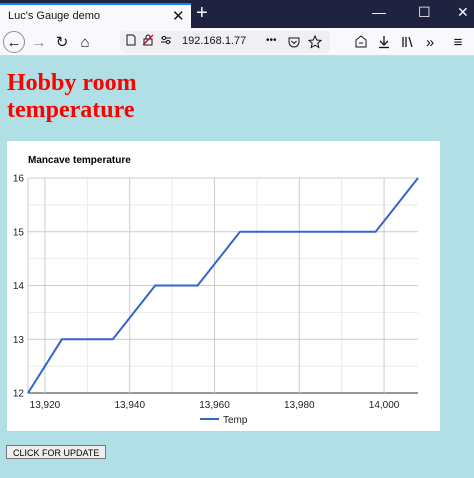 Image resolution: width=474 pixels, height=478 pixels. I want to click on insecure-lock-icon, so click(148, 40).